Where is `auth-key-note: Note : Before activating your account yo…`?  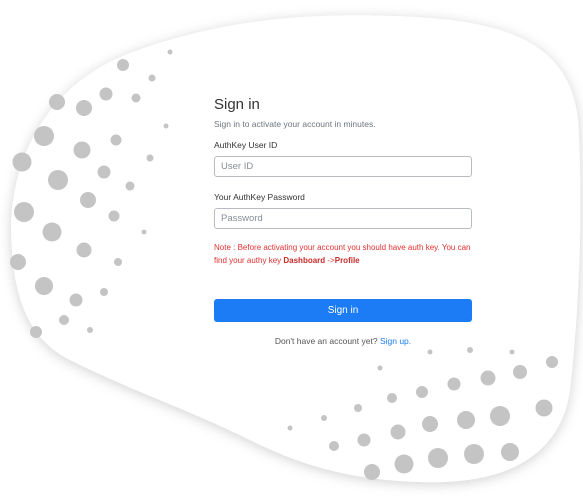 auth-key-note: Note : Before activating your account yo… is located at coordinates (343, 254).